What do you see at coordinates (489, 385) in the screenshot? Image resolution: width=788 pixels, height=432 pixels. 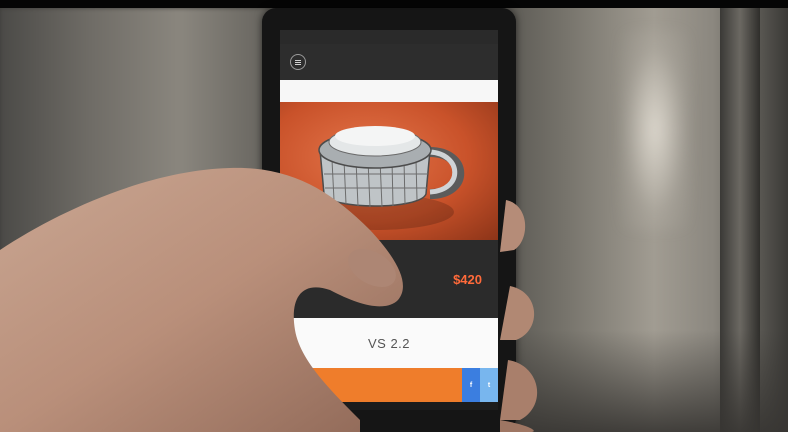 I see `twitter-icon: t` at bounding box center [489, 385].